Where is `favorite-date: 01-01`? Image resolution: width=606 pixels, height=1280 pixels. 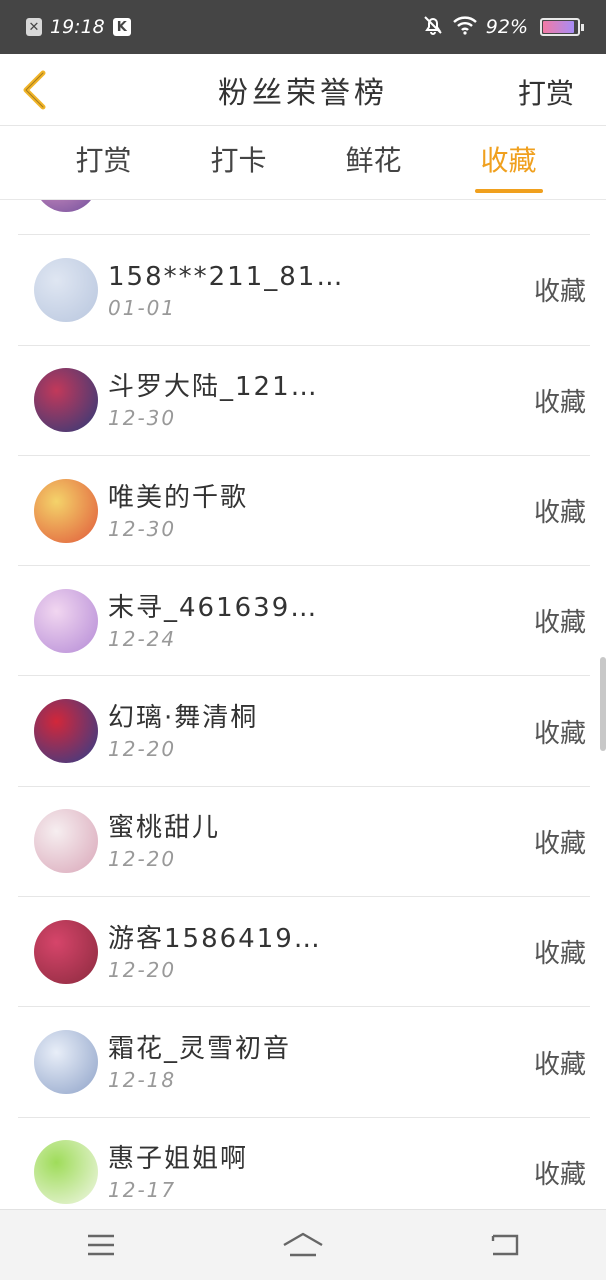 favorite-date: 01-01 is located at coordinates (142, 307).